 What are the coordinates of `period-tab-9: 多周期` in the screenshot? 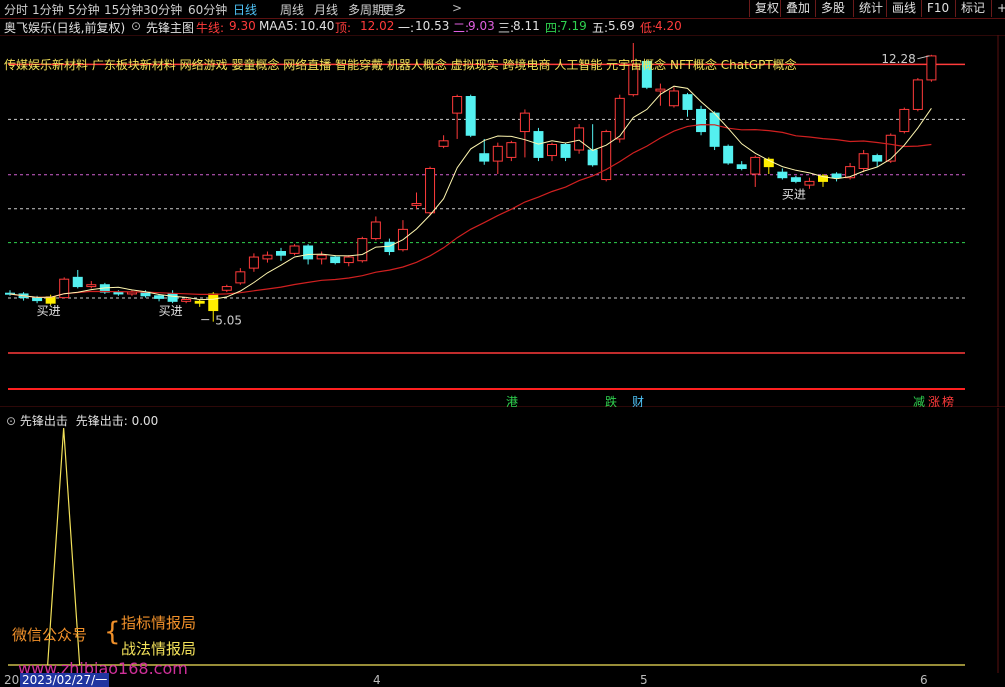 It's located at (366, 9).